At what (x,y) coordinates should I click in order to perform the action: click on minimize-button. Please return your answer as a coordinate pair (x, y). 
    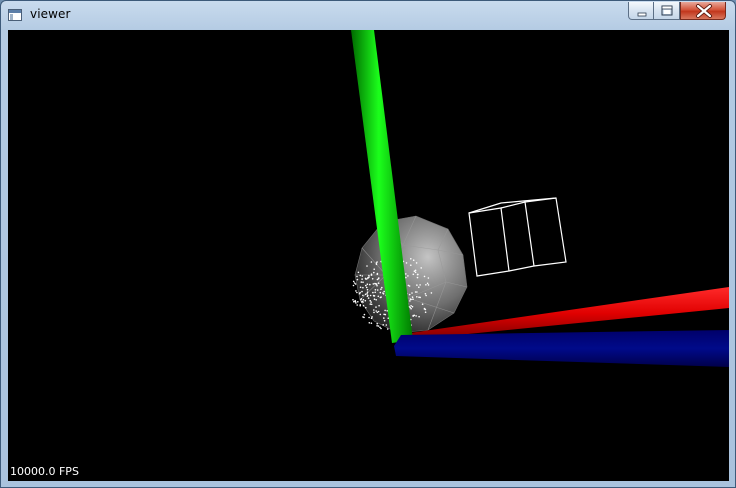
    Looking at the image, I should click on (641, 11).